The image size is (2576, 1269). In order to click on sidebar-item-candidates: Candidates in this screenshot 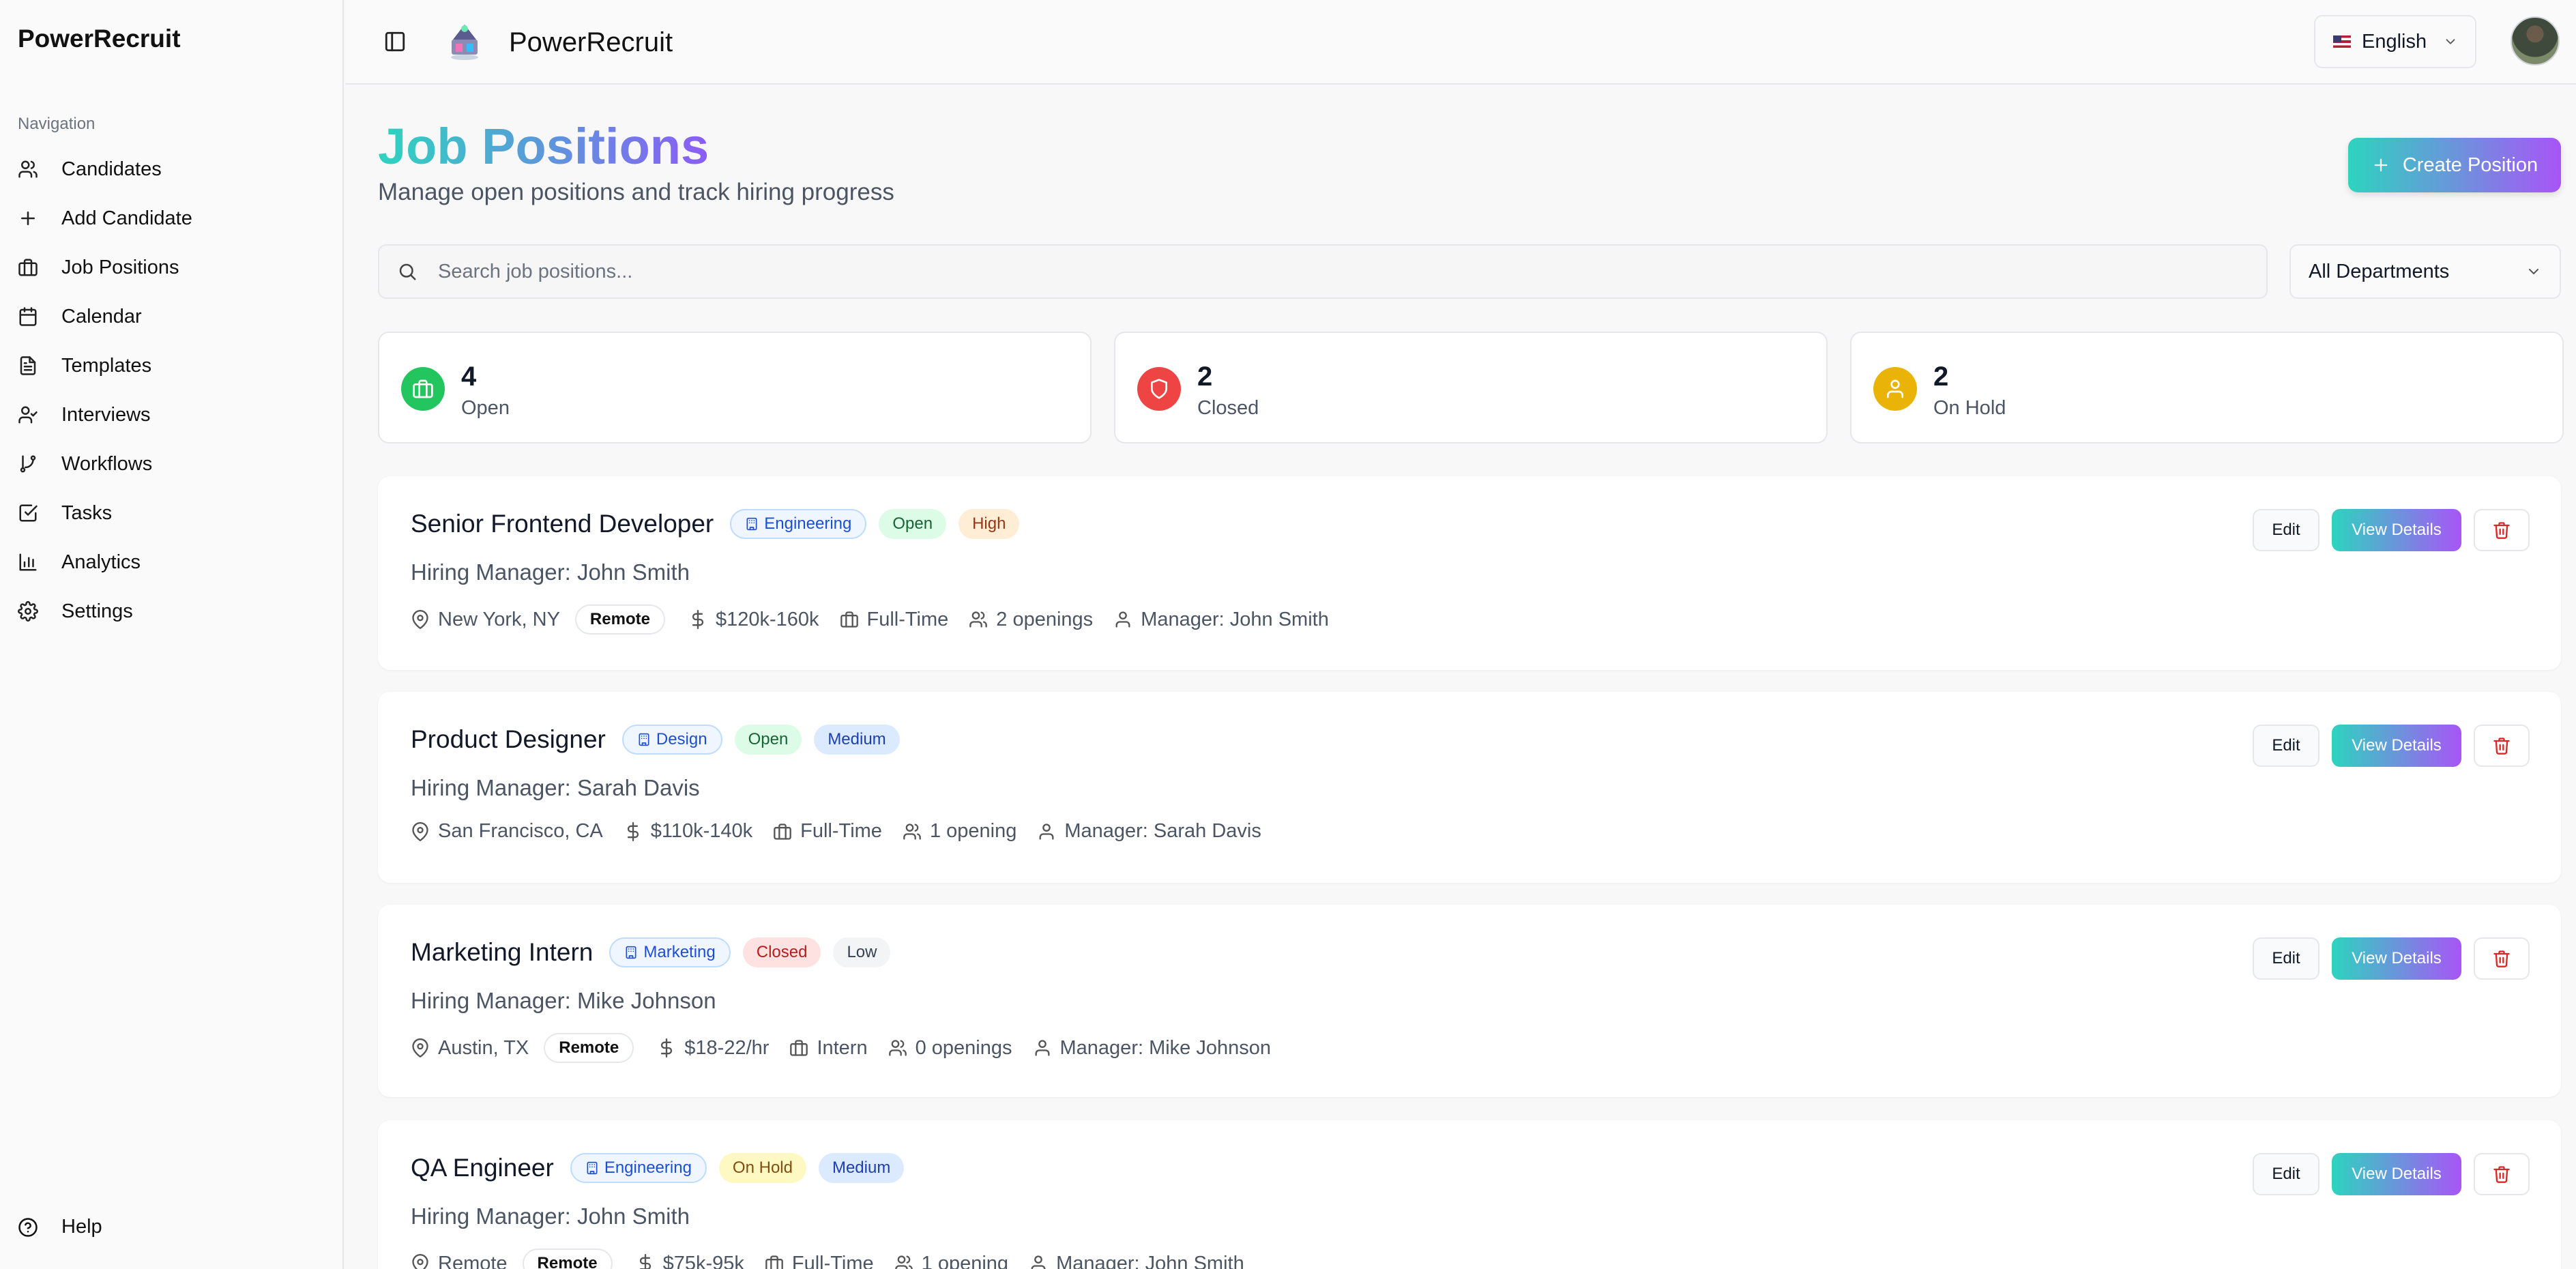, I will do `click(175, 169)`.